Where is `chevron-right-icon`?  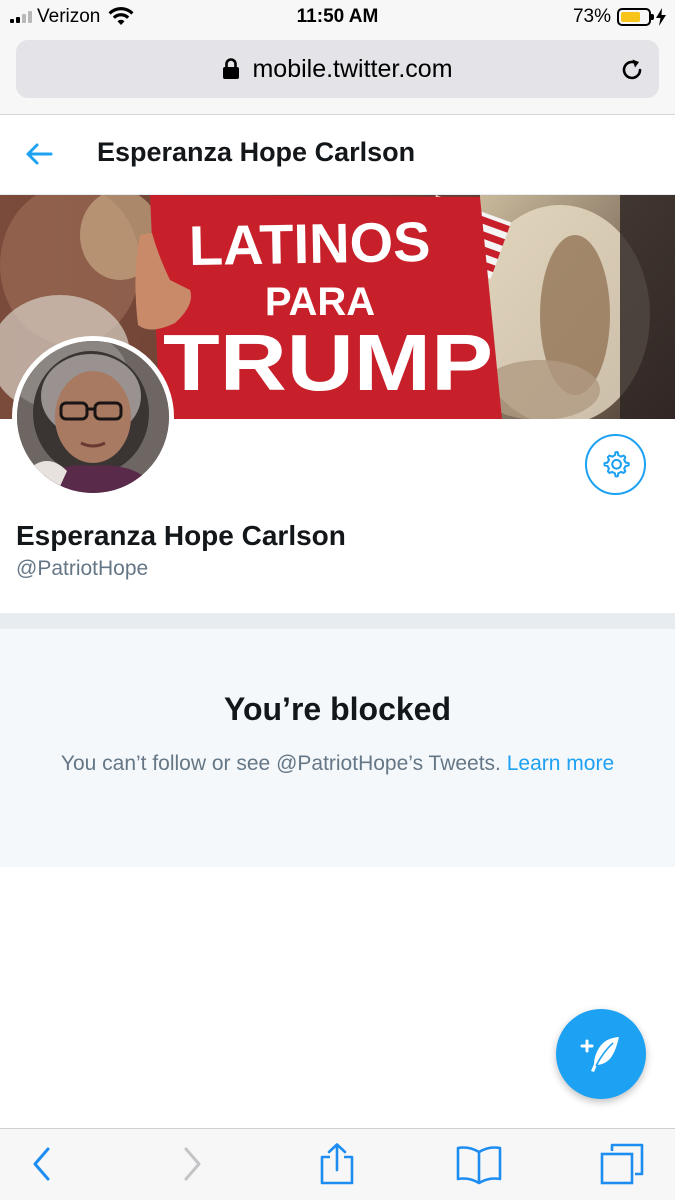 chevron-right-icon is located at coordinates (192, 1164).